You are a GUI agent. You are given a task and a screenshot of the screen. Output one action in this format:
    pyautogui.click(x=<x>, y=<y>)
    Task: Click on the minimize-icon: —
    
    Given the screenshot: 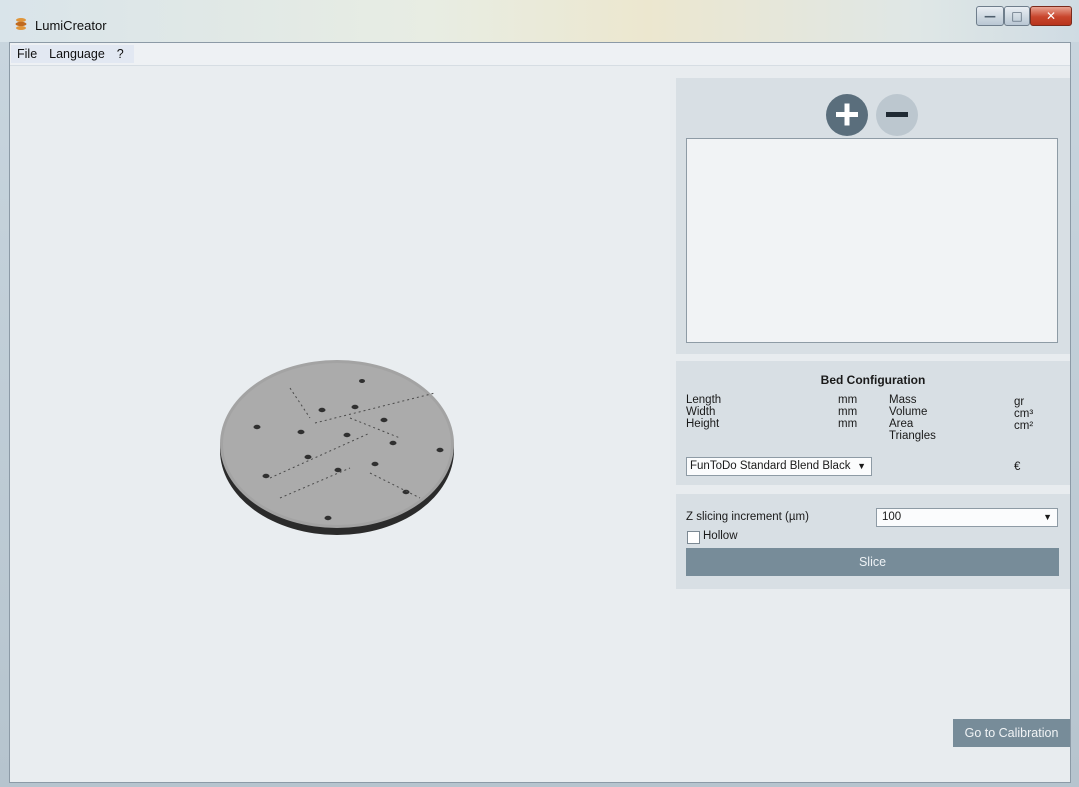 What is the action you would take?
    pyautogui.click(x=990, y=16)
    